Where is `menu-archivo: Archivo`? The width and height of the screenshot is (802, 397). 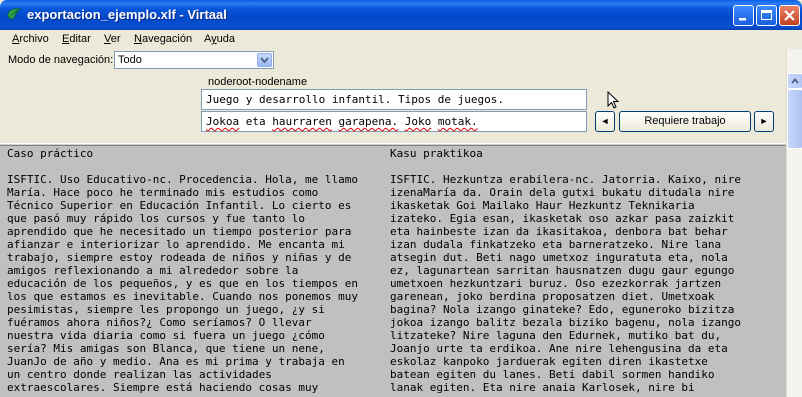 menu-archivo: Archivo is located at coordinates (30, 39).